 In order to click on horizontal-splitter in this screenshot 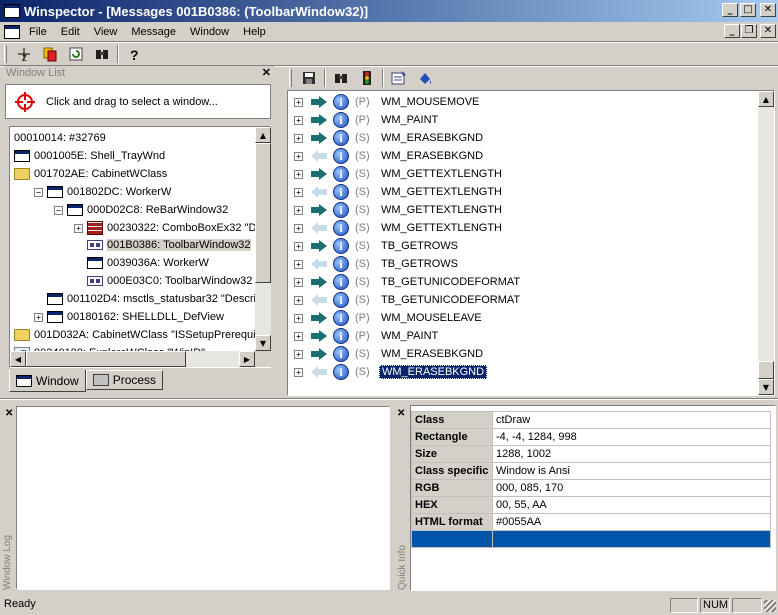, I will do `click(389, 399)`.